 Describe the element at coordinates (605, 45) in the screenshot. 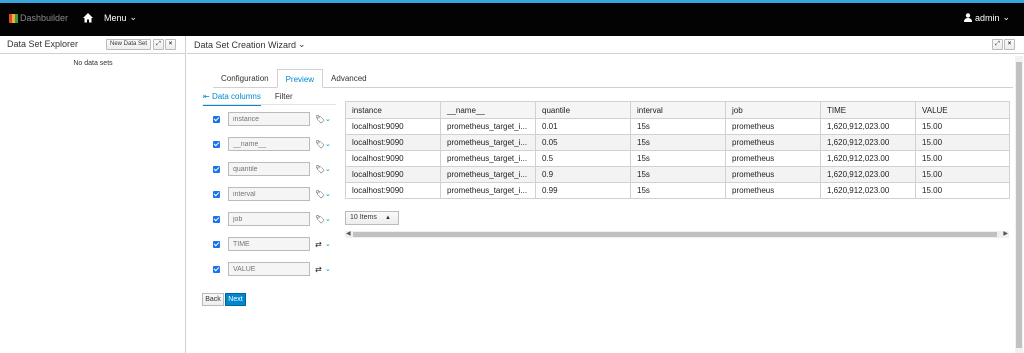

I see `wizard-header: Data Set Creation Wizard ⌄ ⤢ ×` at that location.